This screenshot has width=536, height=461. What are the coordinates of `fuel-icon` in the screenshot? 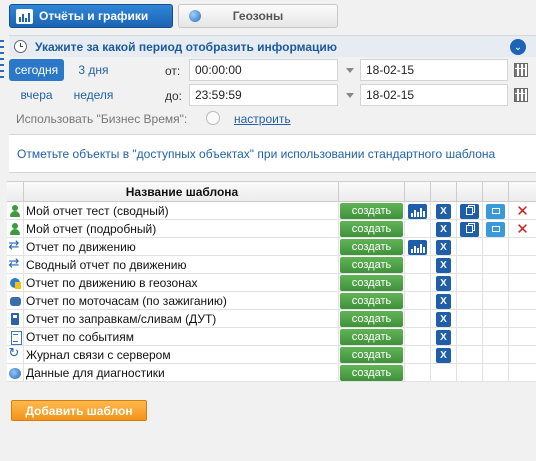 It's located at (15, 319).